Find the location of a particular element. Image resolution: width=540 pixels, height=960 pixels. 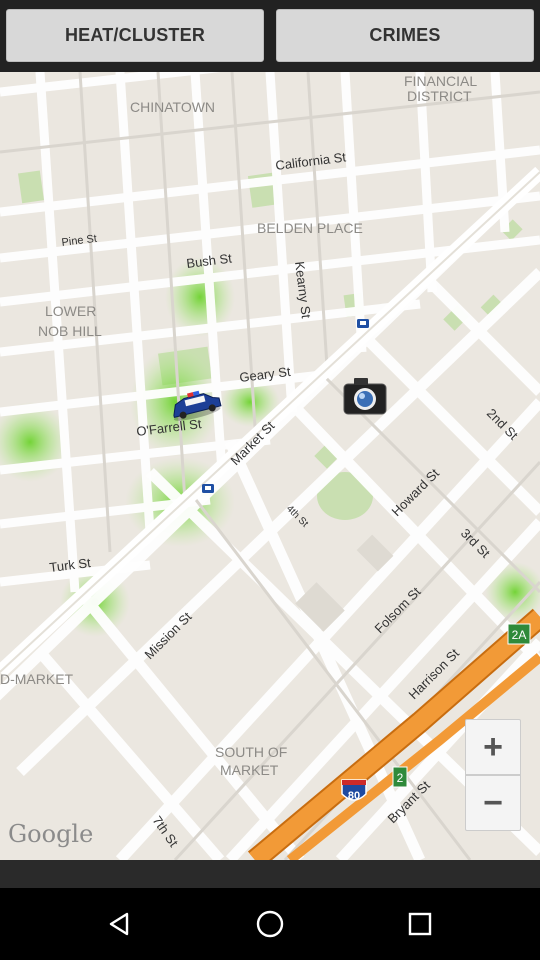

back-button is located at coordinates (120, 924).